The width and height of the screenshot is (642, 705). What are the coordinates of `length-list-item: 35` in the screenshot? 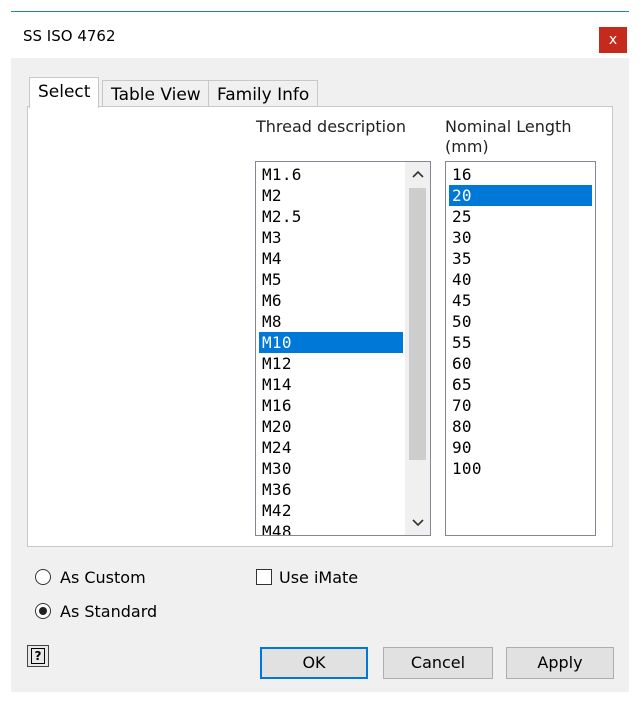 It's located at (520, 258).